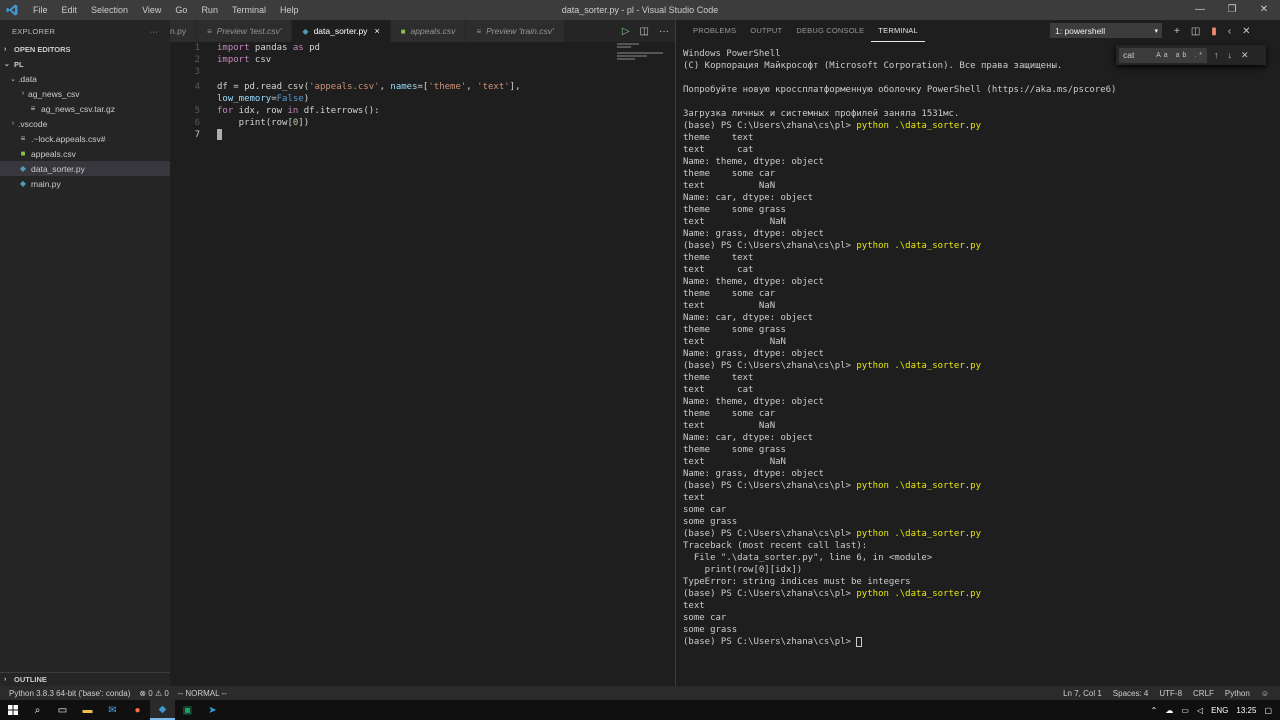 This screenshot has height=720, width=1280. I want to click on cursor-position: Ln 7, Col 1, so click(1082, 693).